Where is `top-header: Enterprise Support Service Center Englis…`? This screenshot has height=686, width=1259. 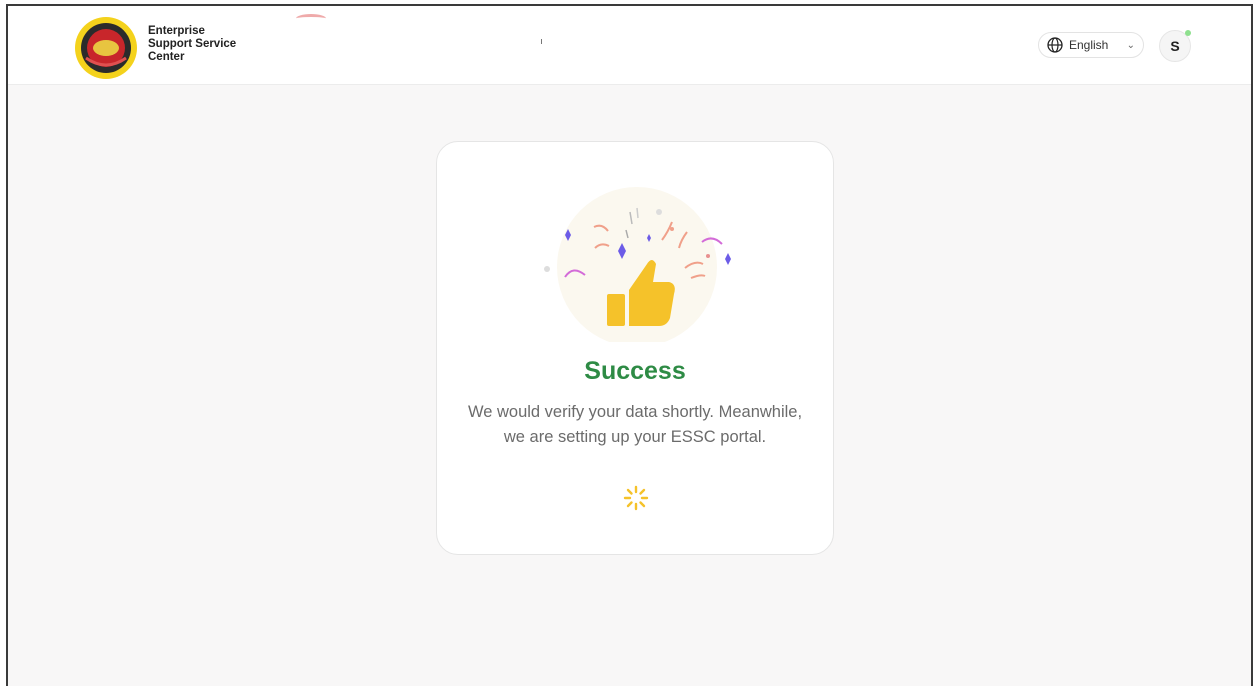
top-header: Enterprise Support Service Center Englis… is located at coordinates (629, 45).